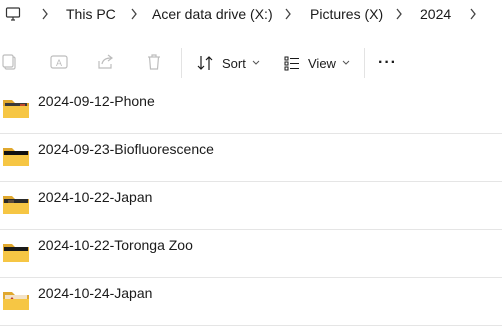 This screenshot has height=326, width=502. Describe the element at coordinates (291, 63) in the screenshot. I see `view-list-icon` at that location.